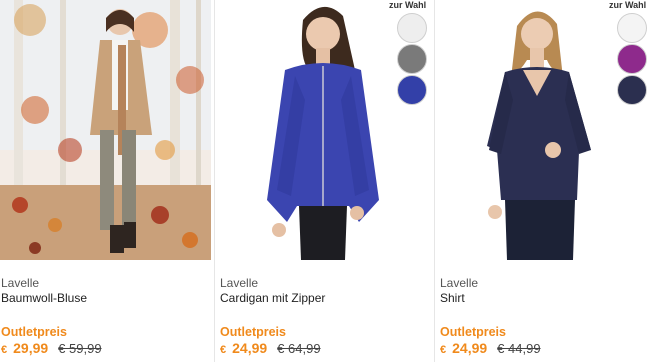 The height and width of the screenshot is (362, 651). Describe the element at coordinates (270, 349) in the screenshot. I see `price-row: € 24,99 € 64,99` at that location.